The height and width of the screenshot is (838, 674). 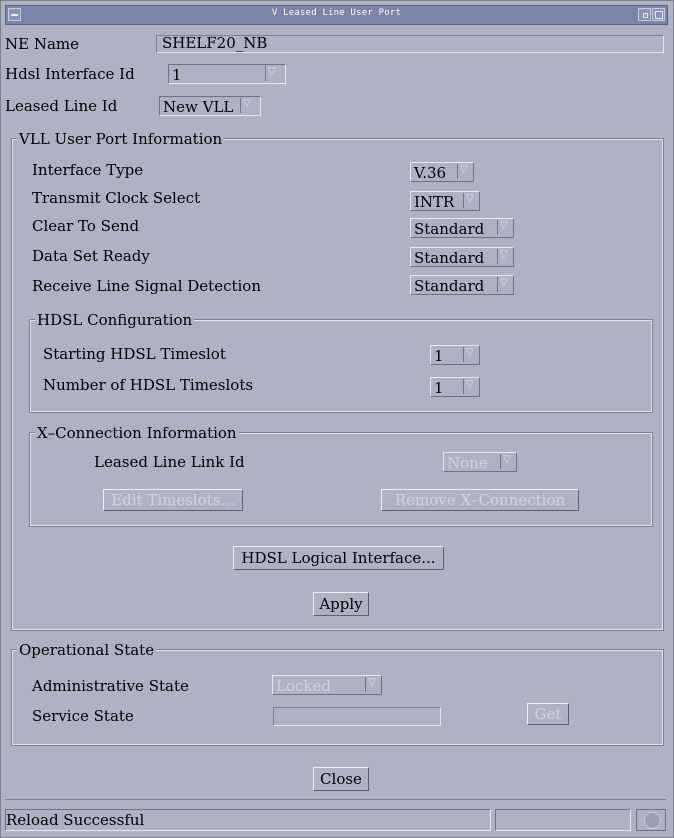 What do you see at coordinates (341, 362) in the screenshot?
I see `hdsl-configuration-group: HDSL Configuration` at bounding box center [341, 362].